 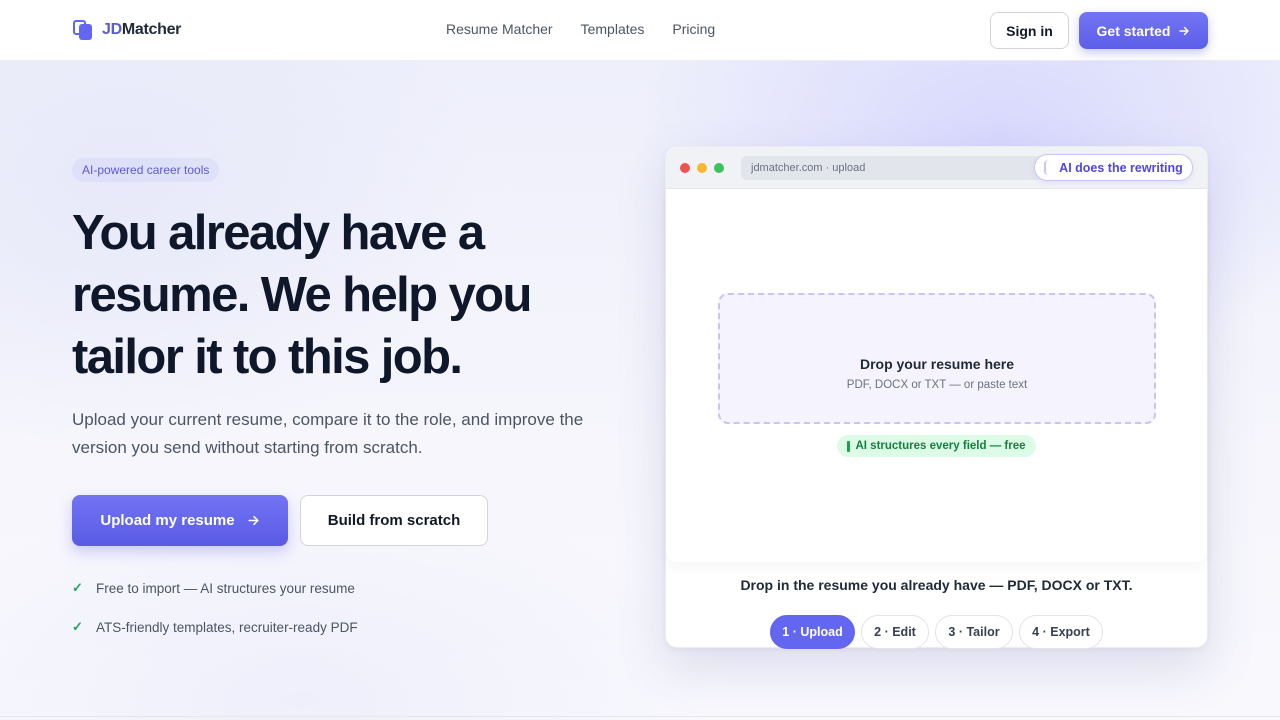 I want to click on nav-link-pricing: Pricing, so click(x=693, y=29).